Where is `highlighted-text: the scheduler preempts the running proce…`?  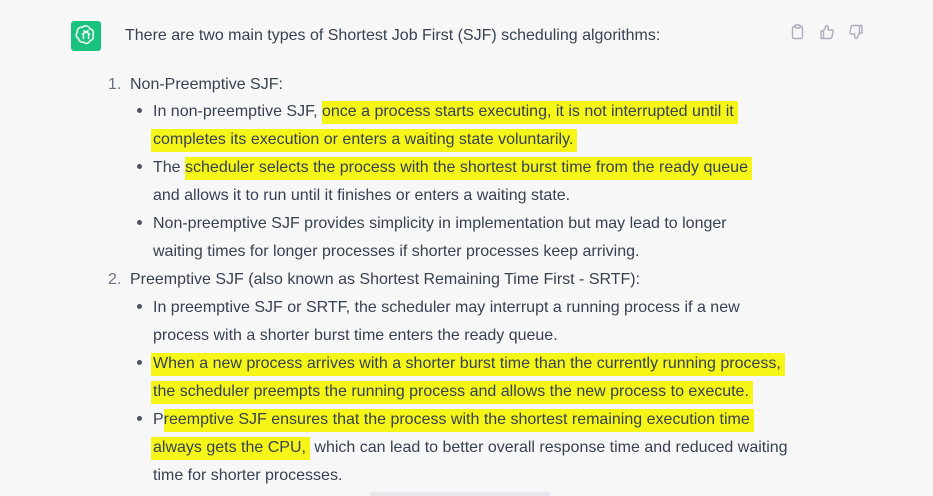 highlighted-text: the scheduler preempts the running proce… is located at coordinates (452, 392).